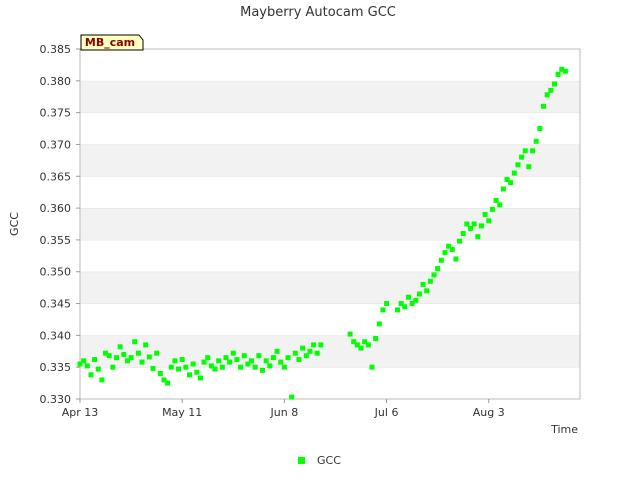 This screenshot has width=640, height=484. Describe the element at coordinates (56, 367) in the screenshot. I see `y-tick-label: 0.335` at that location.